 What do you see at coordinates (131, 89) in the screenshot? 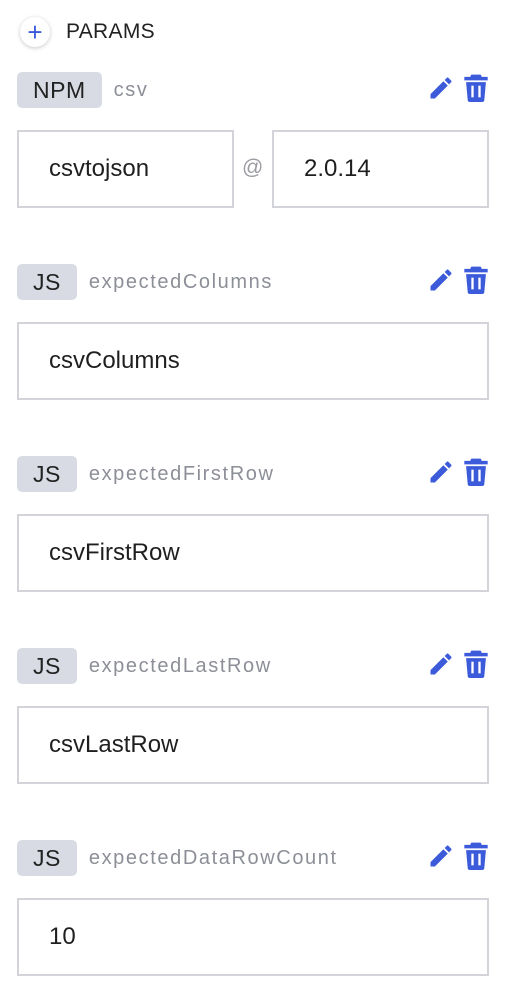
I see `param-name: csv` at bounding box center [131, 89].